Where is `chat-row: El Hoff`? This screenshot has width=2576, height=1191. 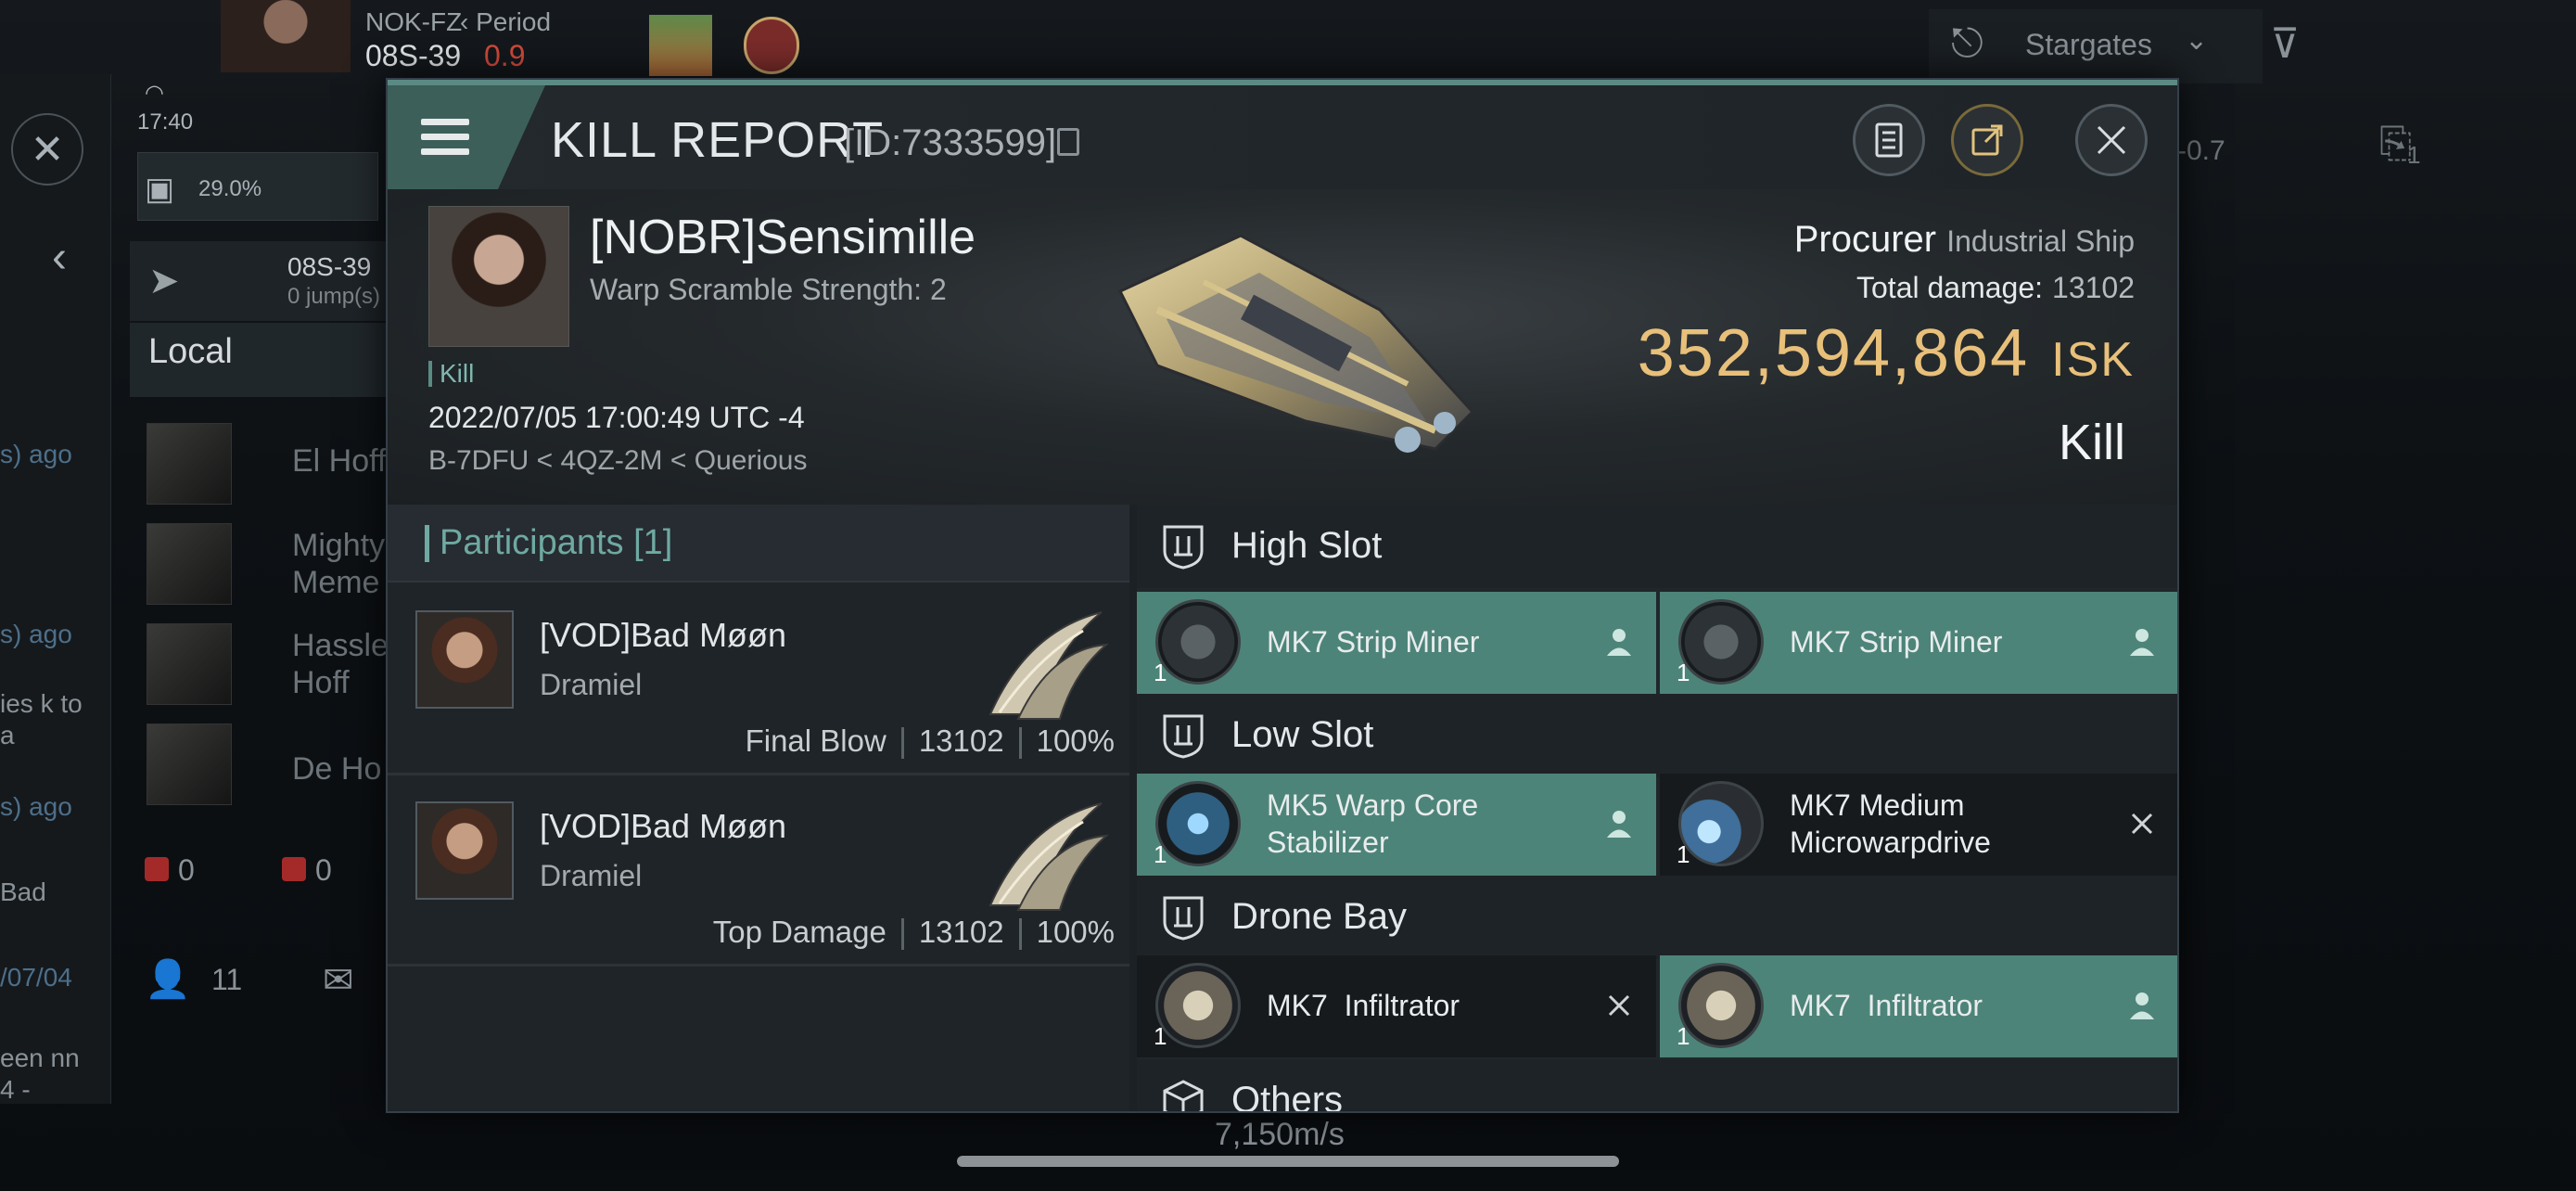
chat-row: El Hoff is located at coordinates (273, 463).